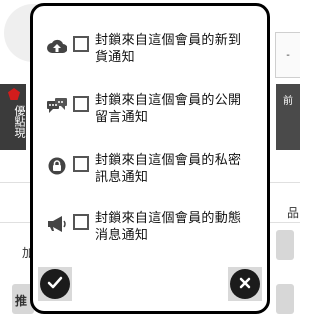  I want to click on block-option-new-arrival: 封鎖來自這個會員的新到貨通知, so click(154, 49).